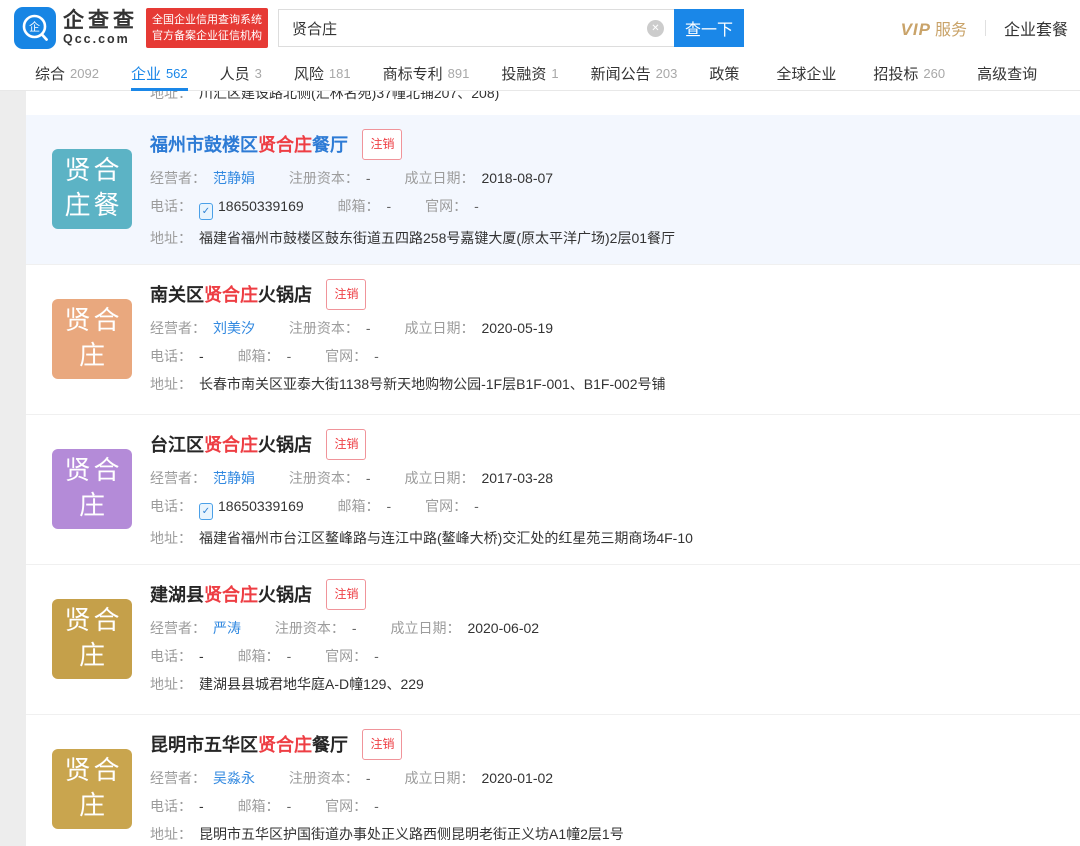  What do you see at coordinates (1036, 28) in the screenshot?
I see `enterprise-package-link: 企业套餐` at bounding box center [1036, 28].